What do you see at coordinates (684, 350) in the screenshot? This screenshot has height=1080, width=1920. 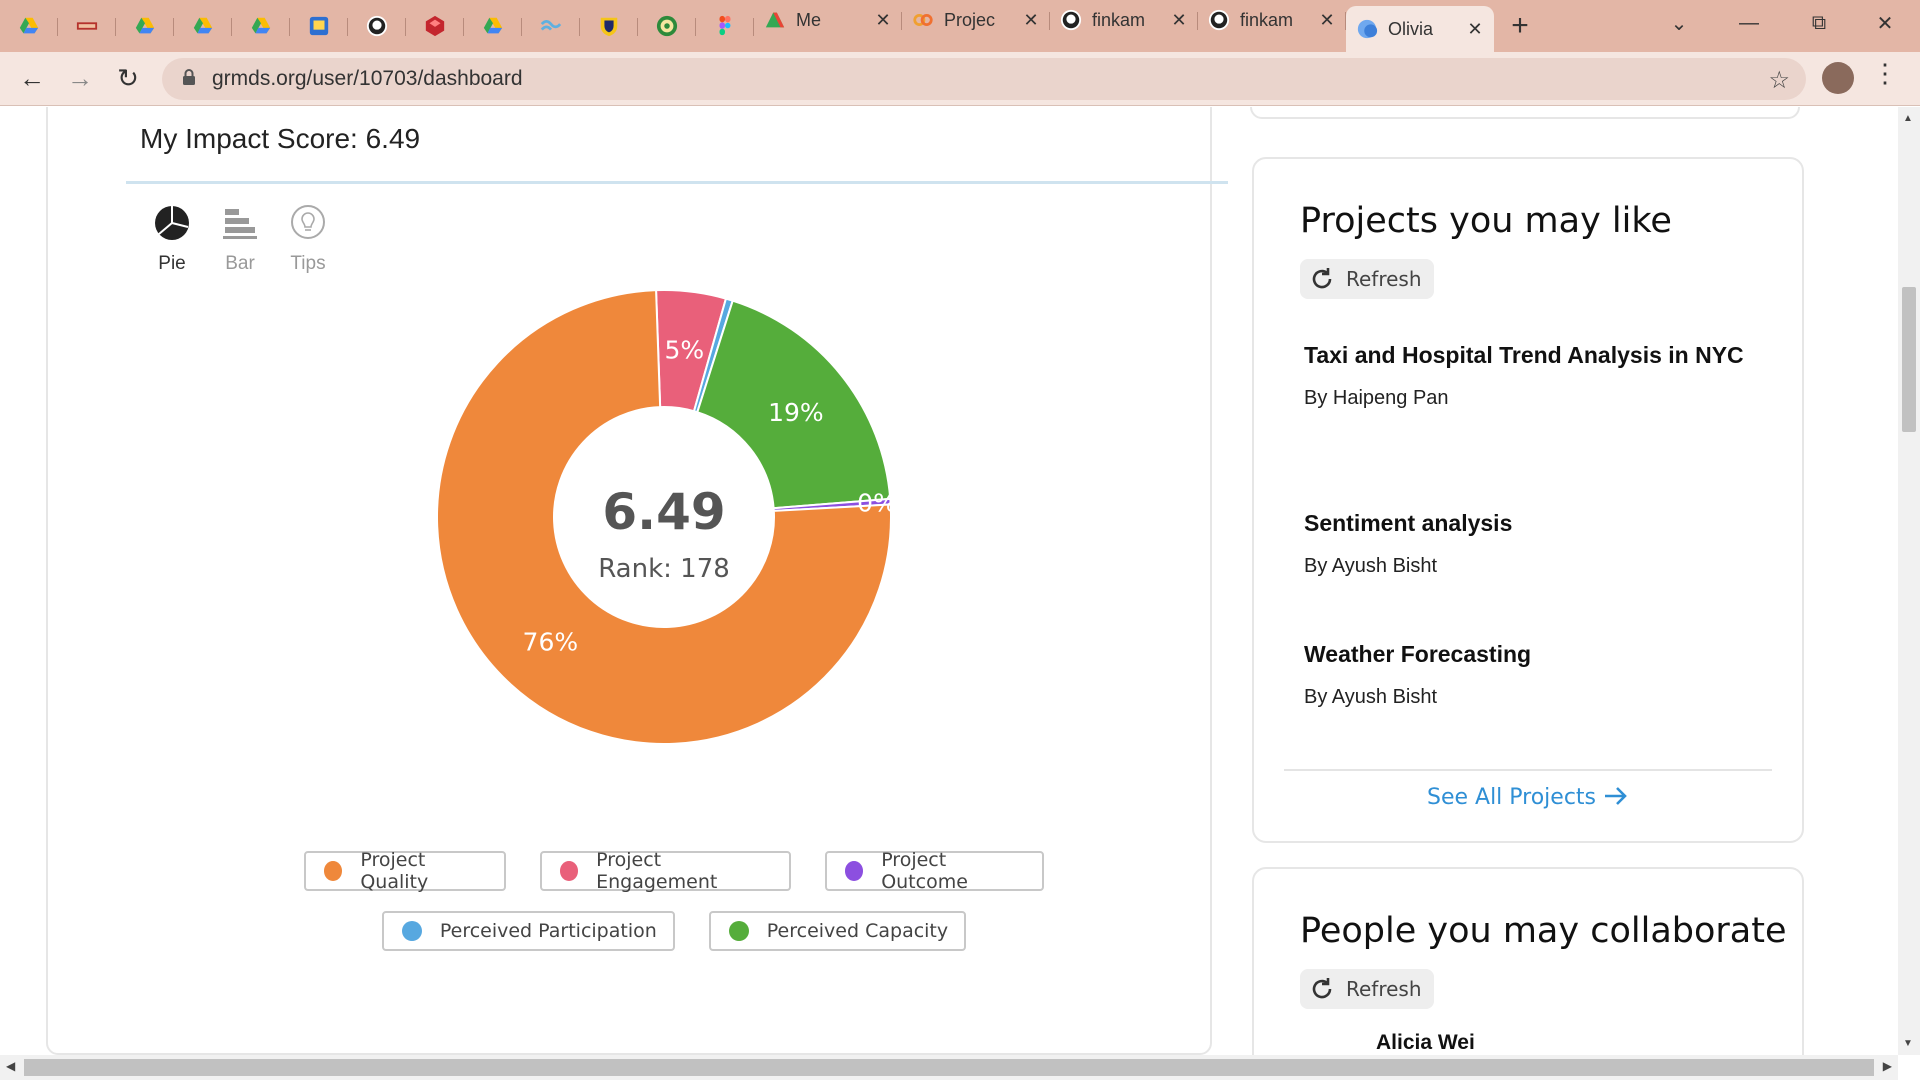 I see `donut-slice-label: 5%` at bounding box center [684, 350].